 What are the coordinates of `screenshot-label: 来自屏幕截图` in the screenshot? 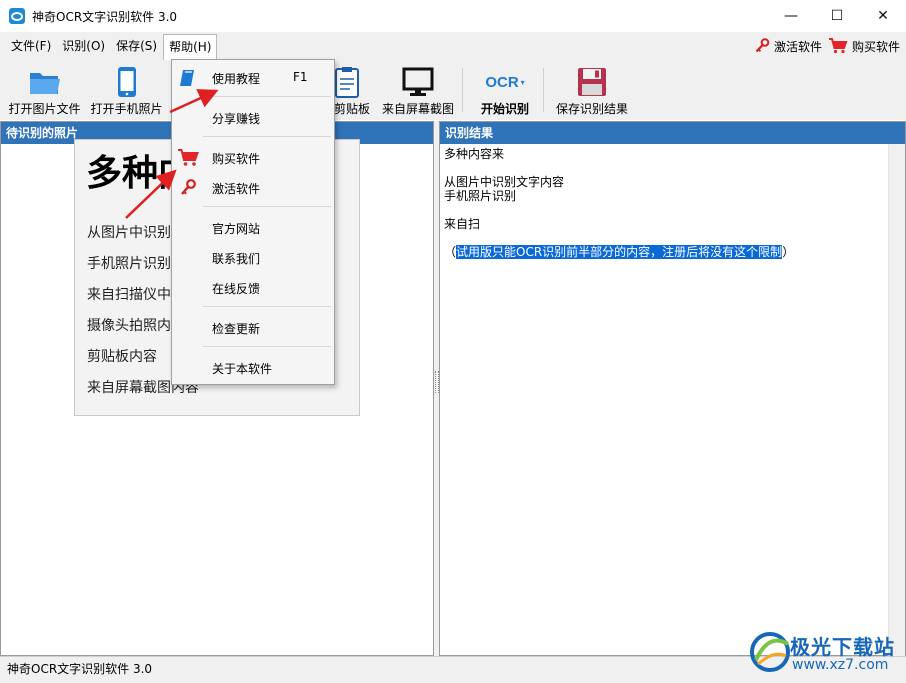 It's located at (417, 109).